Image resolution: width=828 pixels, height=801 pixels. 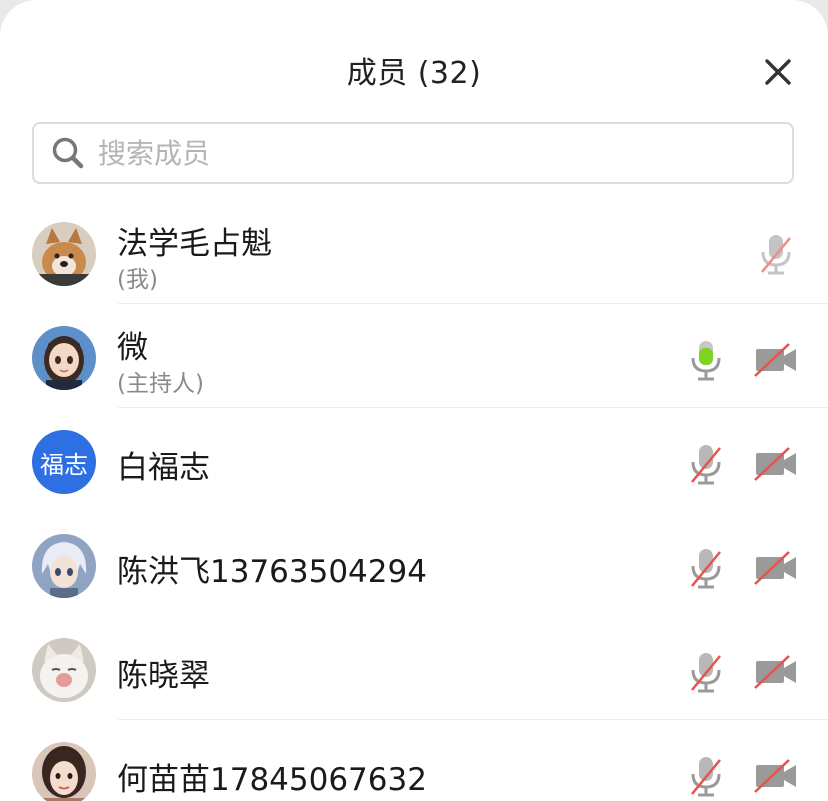 What do you see at coordinates (444, 153) in the screenshot?
I see `search-input` at bounding box center [444, 153].